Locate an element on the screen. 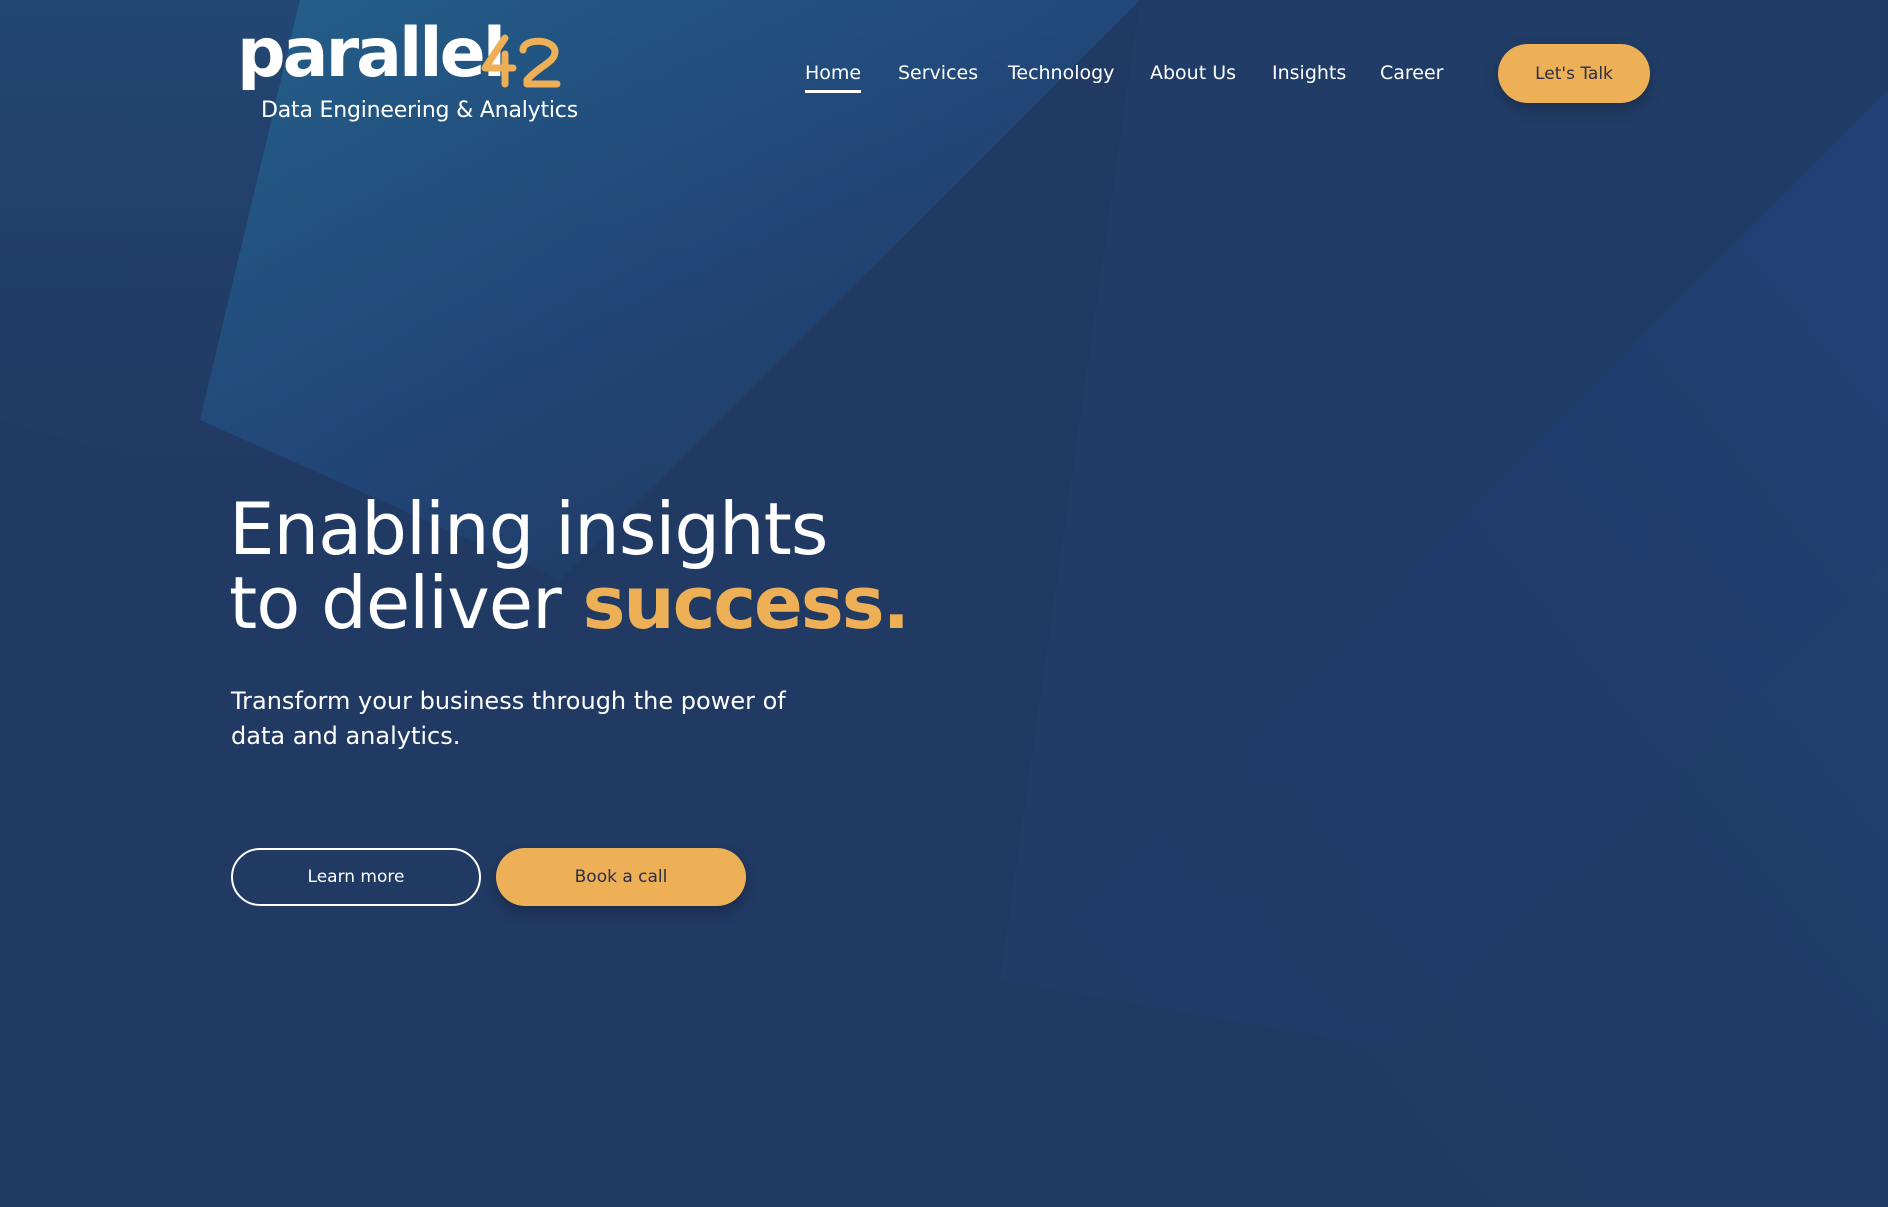  learn-more-button: Learn more is located at coordinates (356, 877).